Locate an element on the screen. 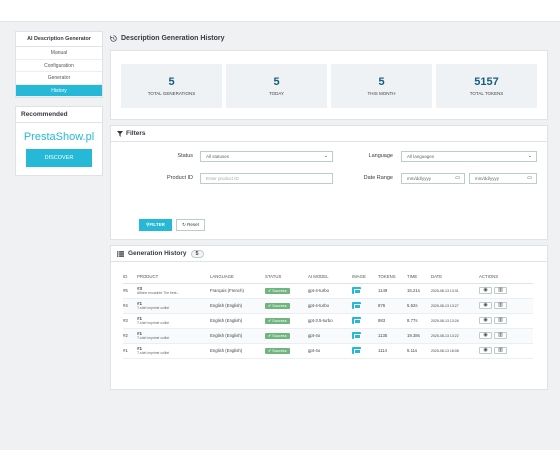  column-header: ID is located at coordinates (130, 277).